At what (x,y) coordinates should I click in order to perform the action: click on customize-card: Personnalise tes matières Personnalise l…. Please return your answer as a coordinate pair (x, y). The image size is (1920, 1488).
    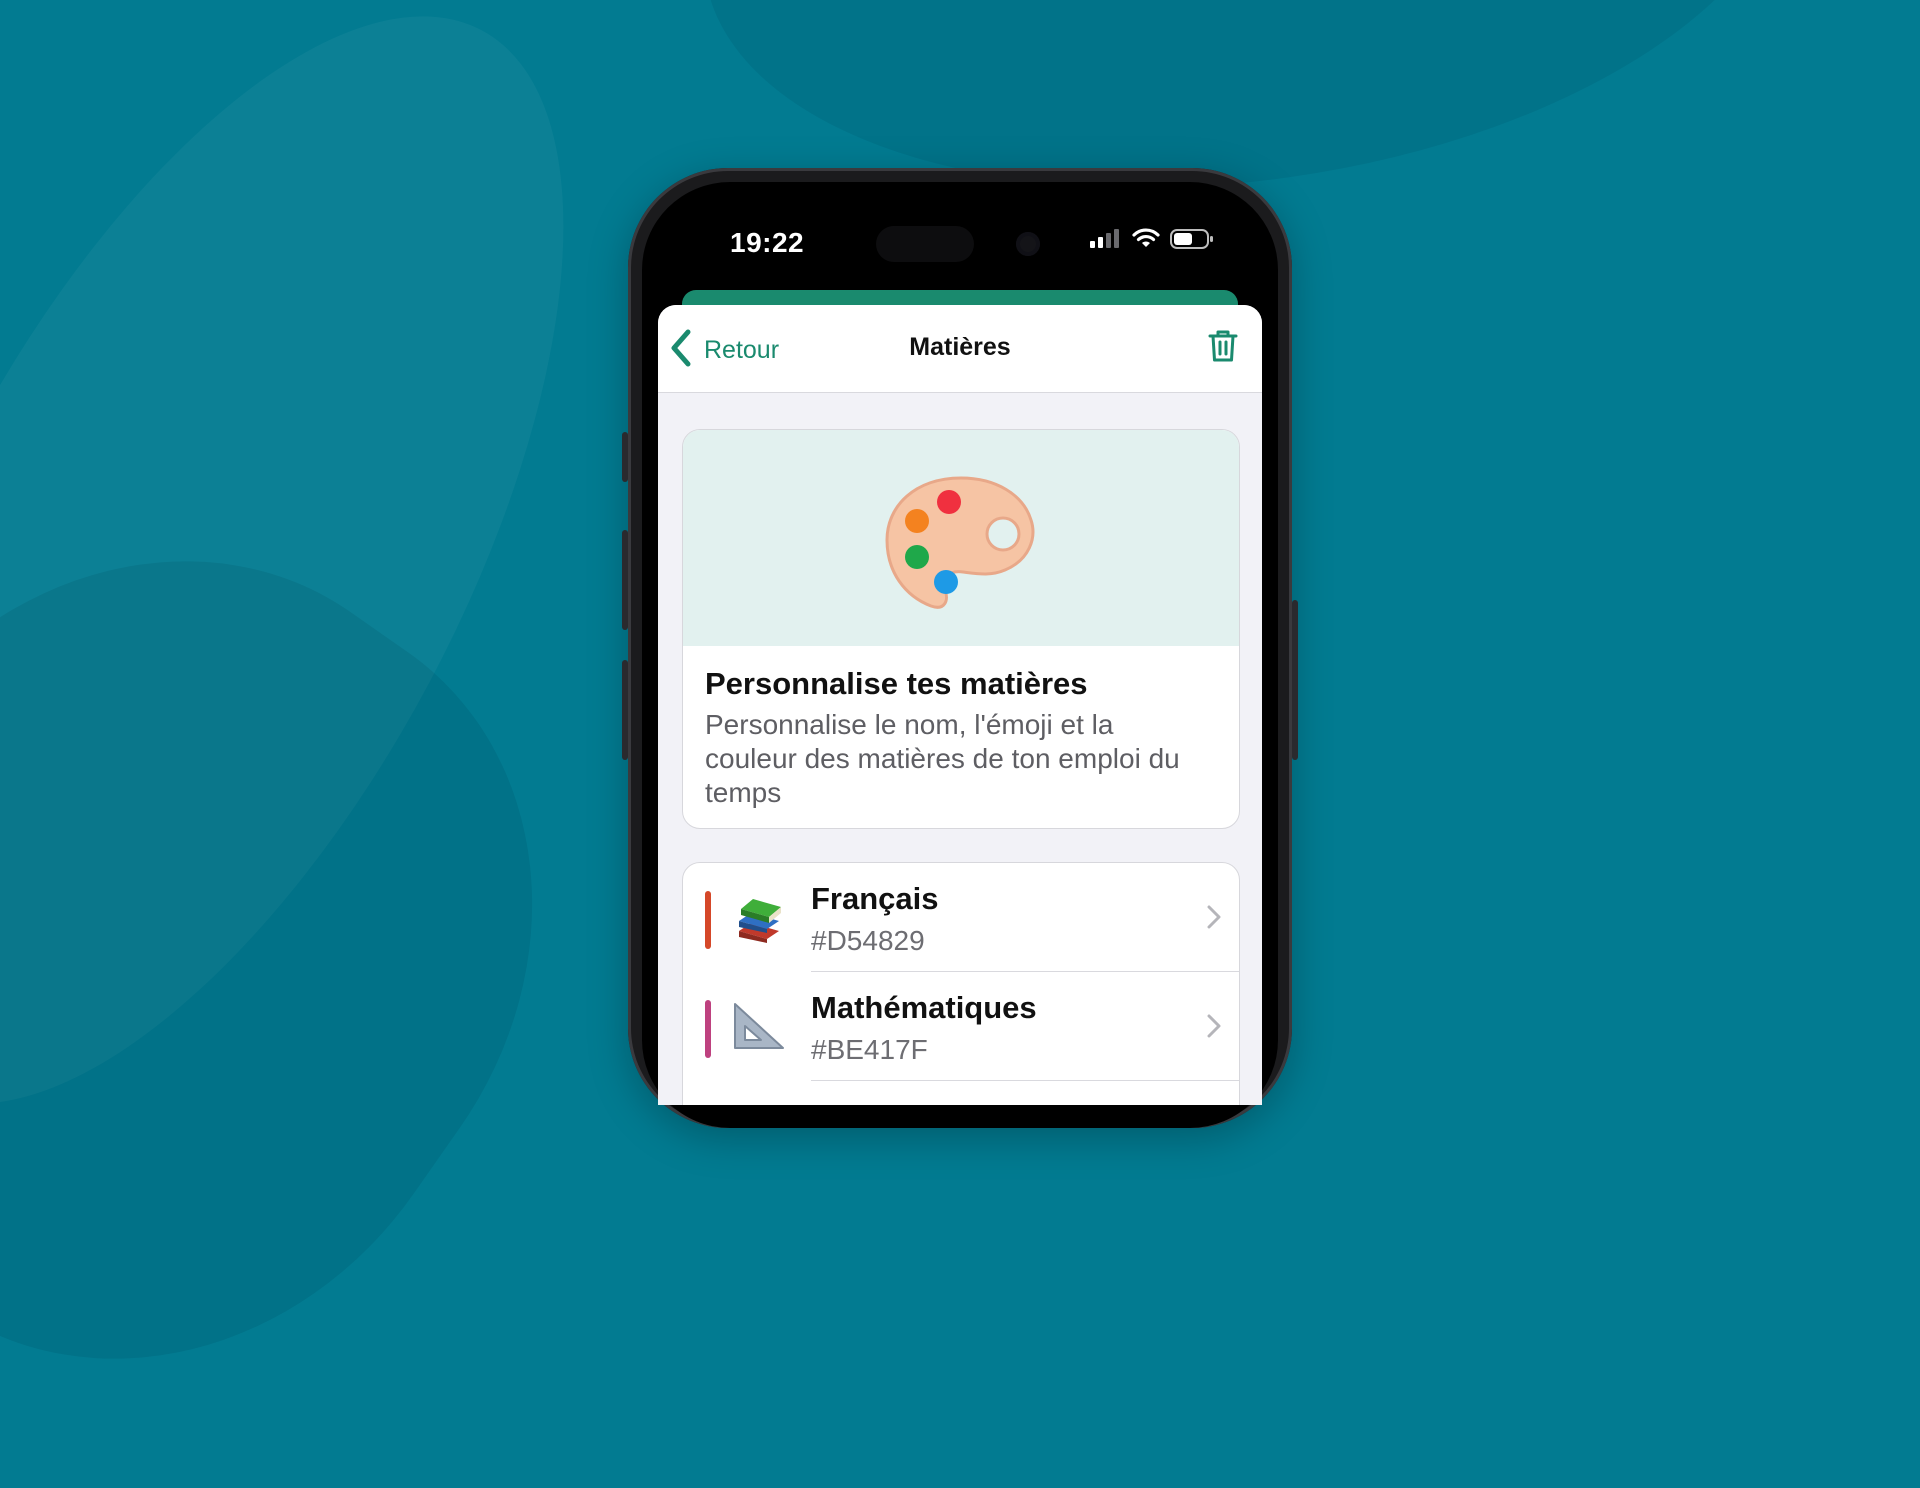
    Looking at the image, I should click on (961, 629).